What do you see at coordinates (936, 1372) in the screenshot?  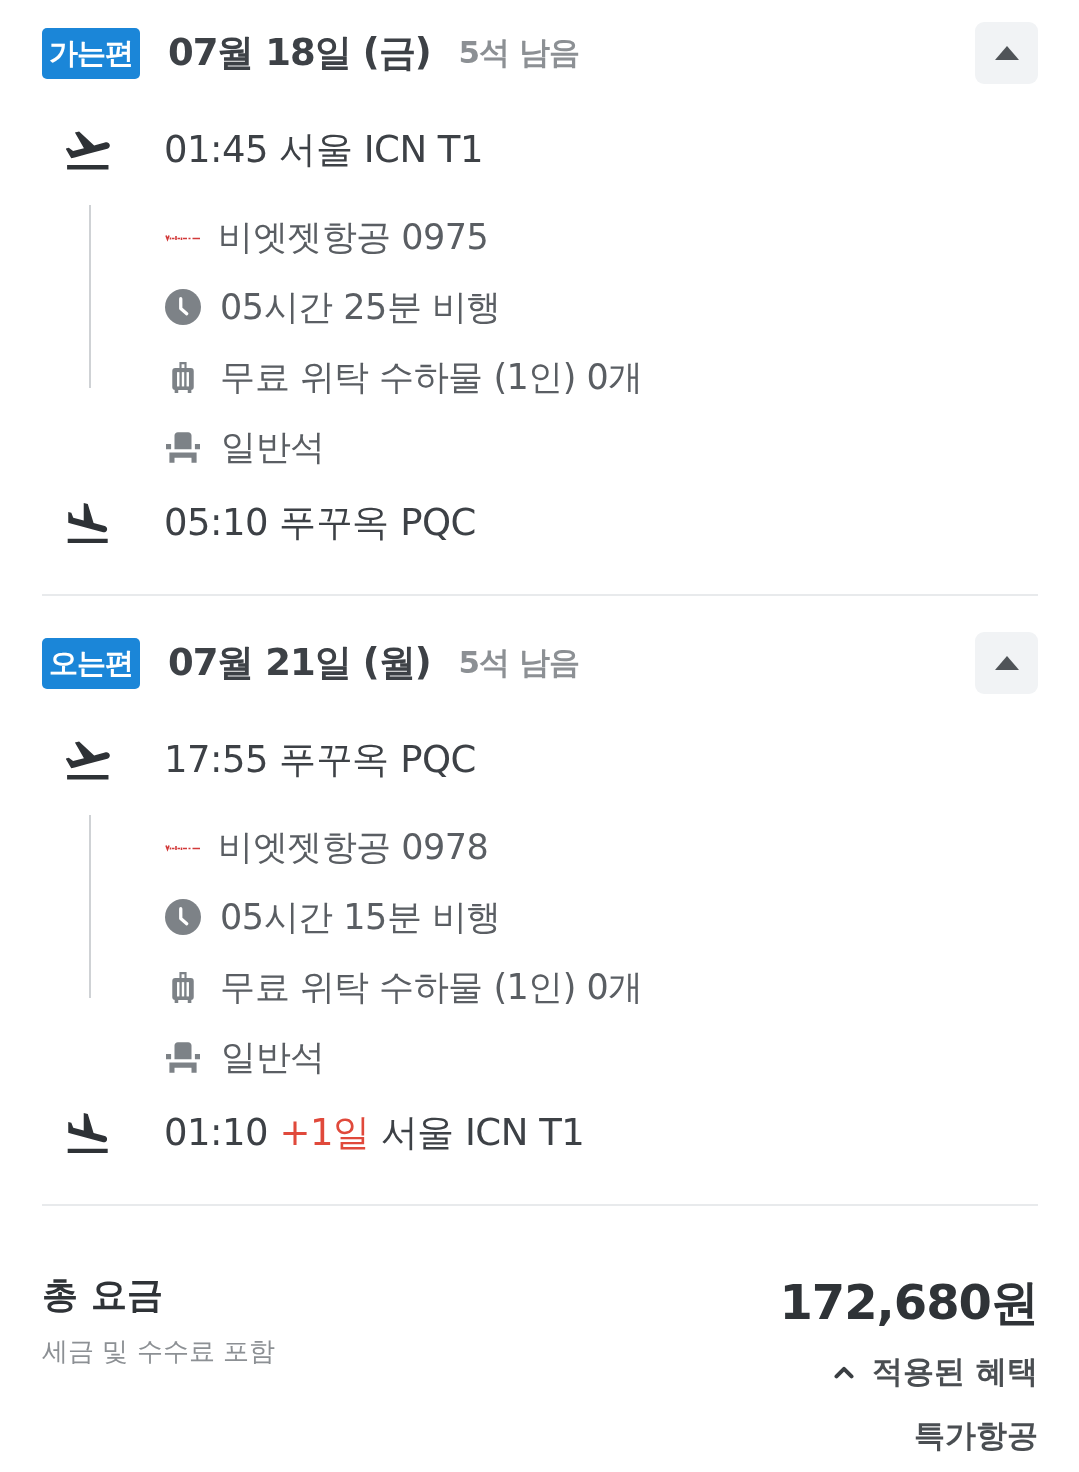 I see `benefits-toggle: 적용된 혜택` at bounding box center [936, 1372].